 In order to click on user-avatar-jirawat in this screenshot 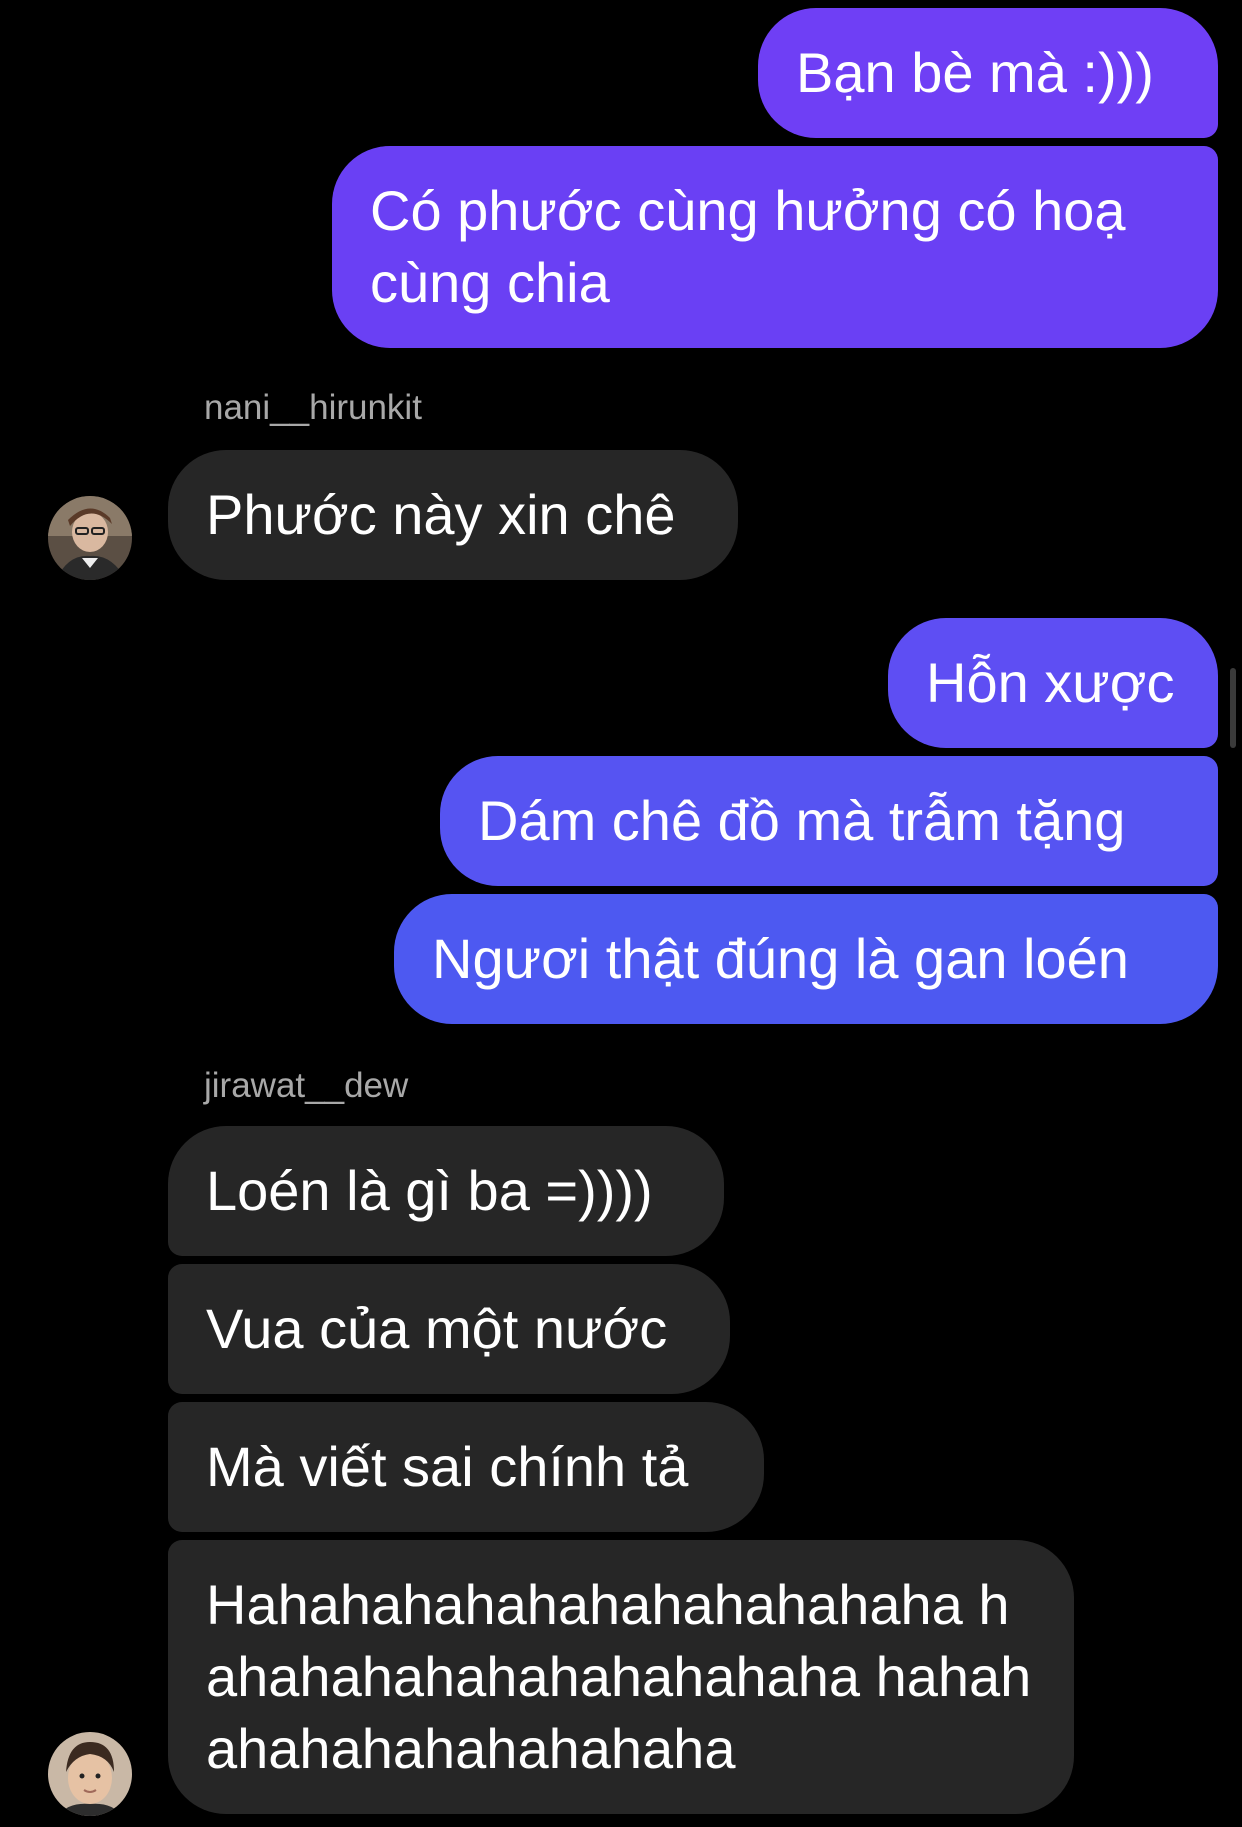, I will do `click(90, 1774)`.